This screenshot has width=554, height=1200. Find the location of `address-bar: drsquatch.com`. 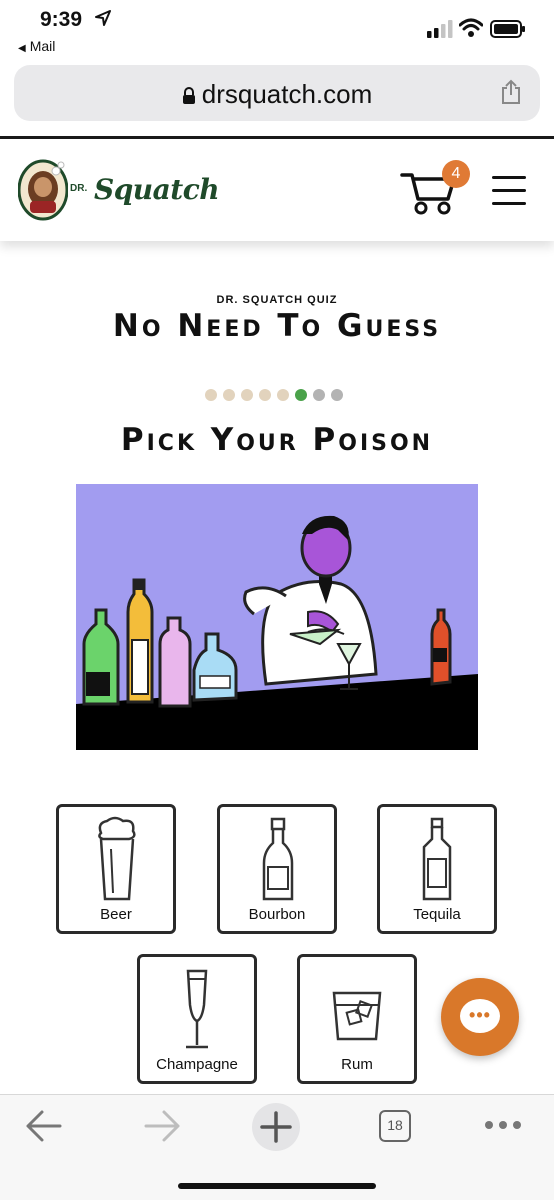

address-bar: drsquatch.com is located at coordinates (277, 93).